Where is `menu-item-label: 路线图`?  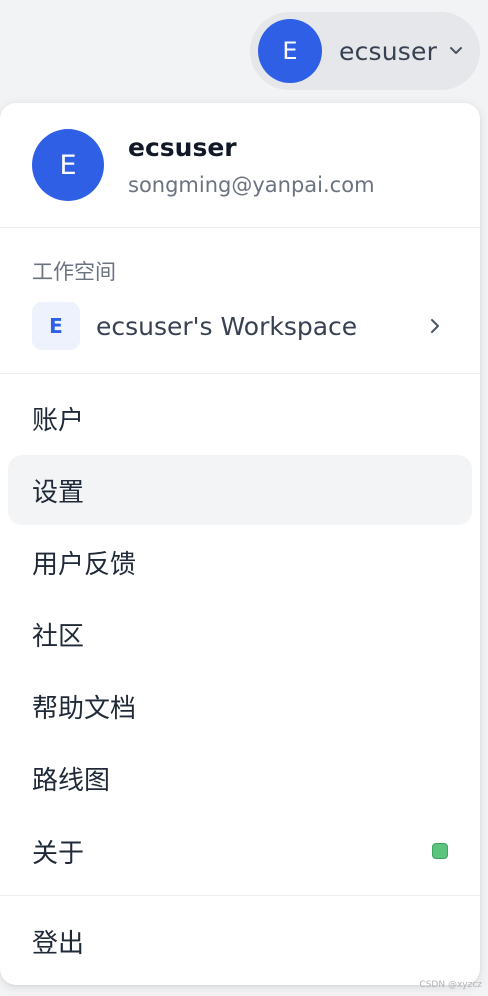 menu-item-label: 路线图 is located at coordinates (71, 780).